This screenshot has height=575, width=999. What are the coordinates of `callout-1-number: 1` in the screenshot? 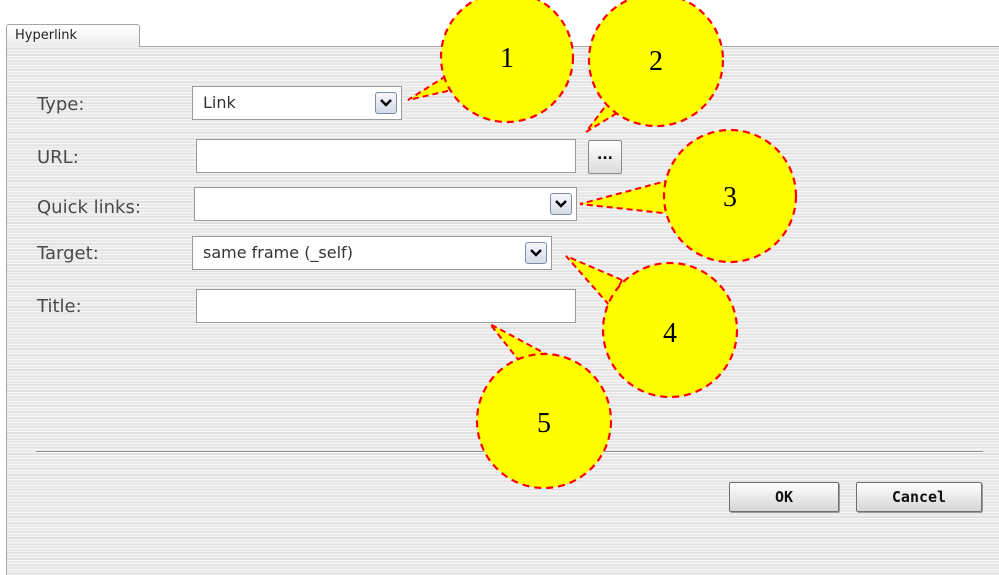 It's located at (507, 58).